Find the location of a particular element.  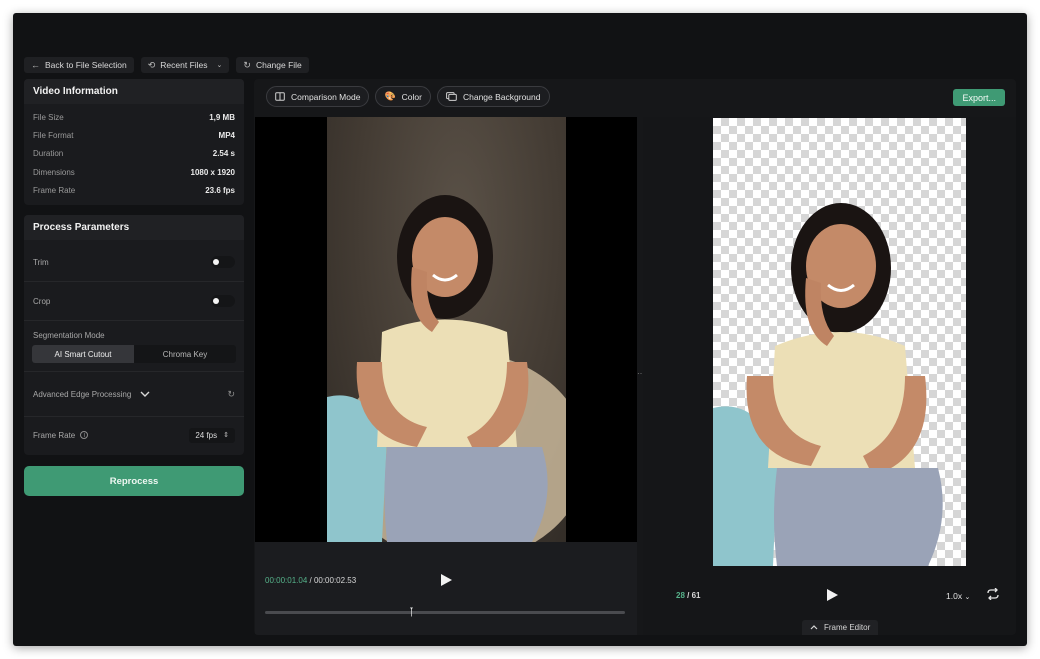

cutout-person is located at coordinates (828, 384).